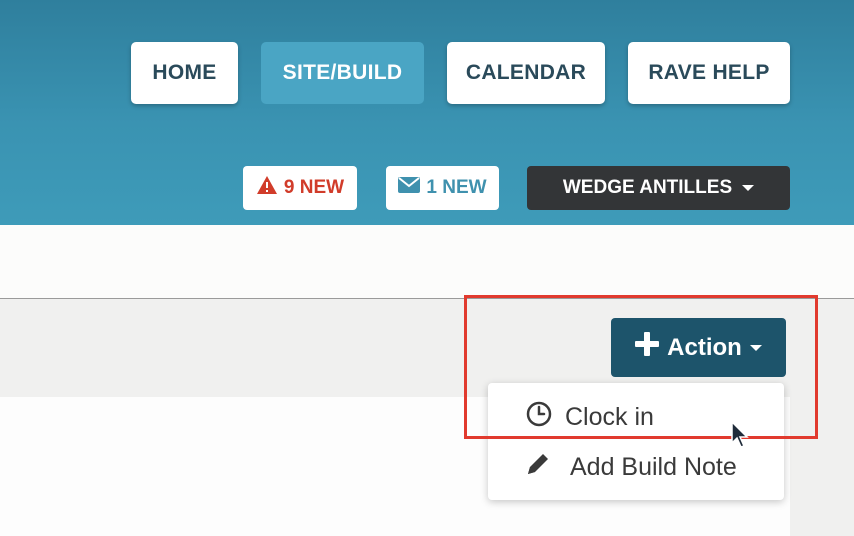 The image size is (854, 536). I want to click on menu-item-label: Clock in, so click(609, 416).